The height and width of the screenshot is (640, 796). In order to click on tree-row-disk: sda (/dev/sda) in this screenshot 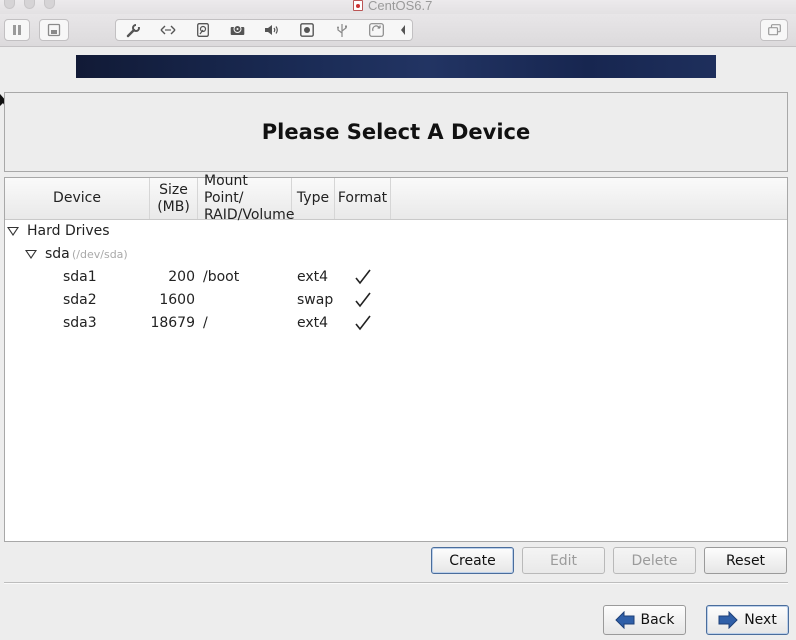, I will do `click(396, 254)`.